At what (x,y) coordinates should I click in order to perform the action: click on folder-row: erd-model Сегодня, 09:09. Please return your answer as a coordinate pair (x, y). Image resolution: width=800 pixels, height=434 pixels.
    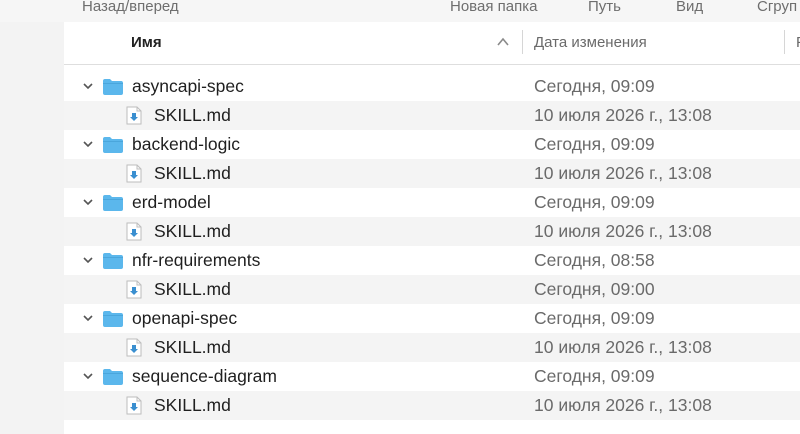
    Looking at the image, I should click on (432, 202).